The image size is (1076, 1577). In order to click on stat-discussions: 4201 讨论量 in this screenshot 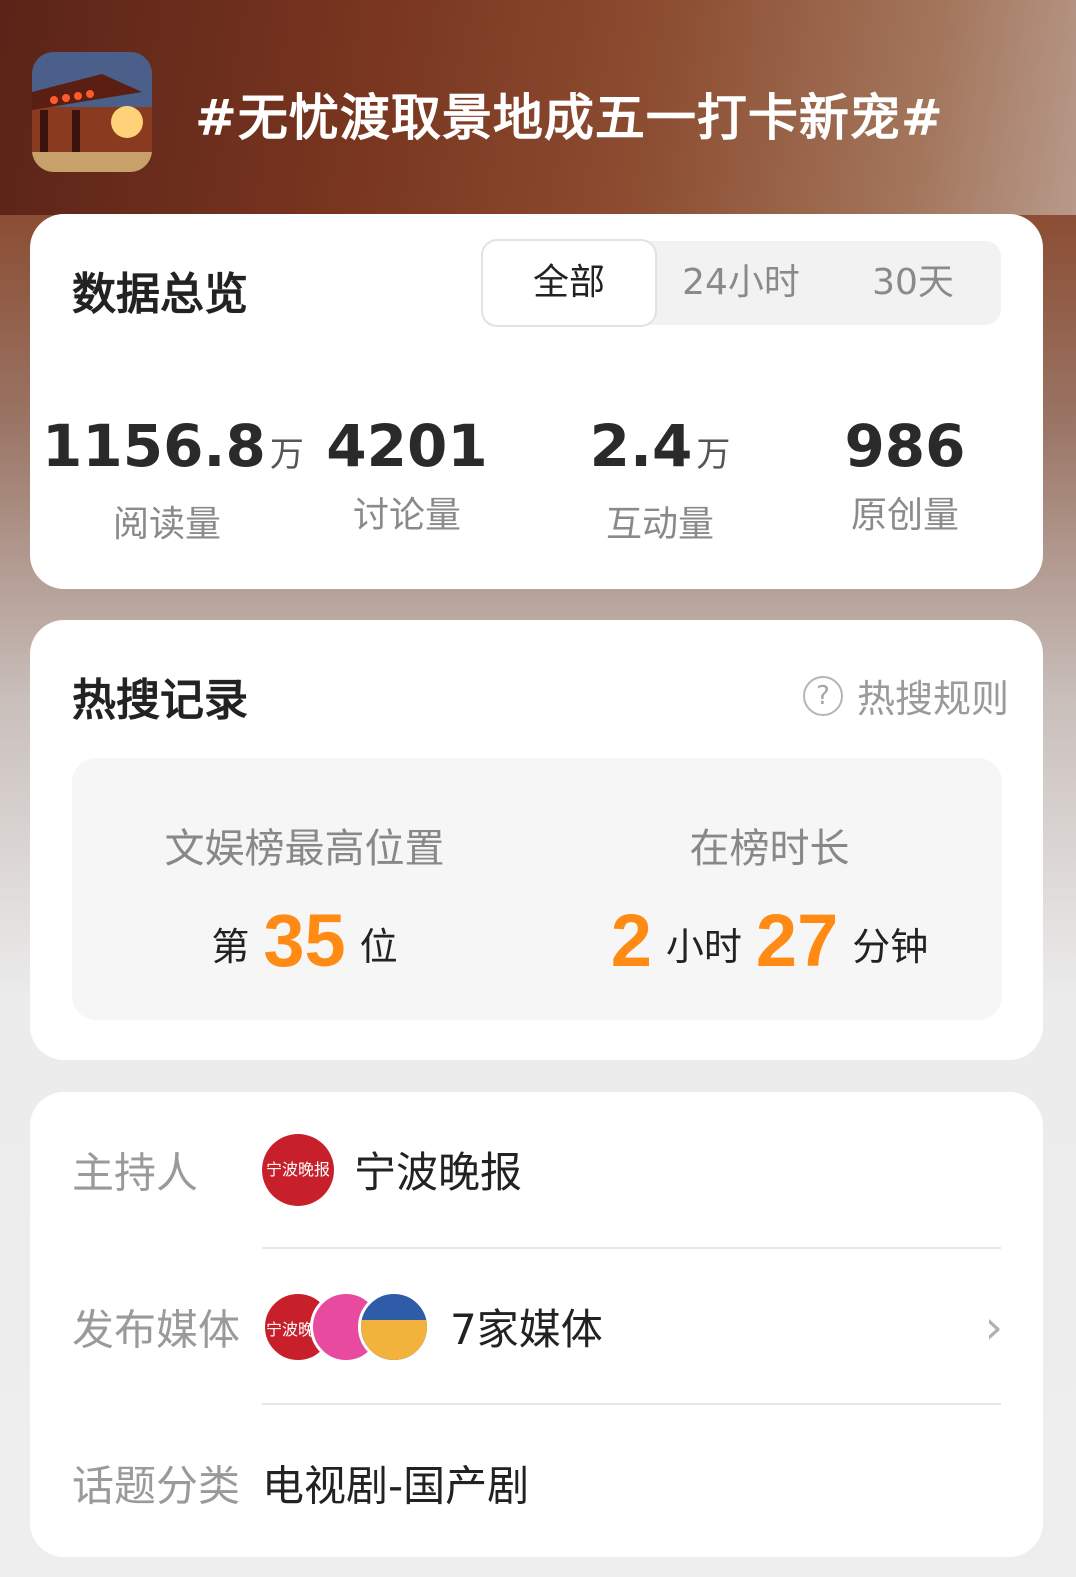, I will do `click(407, 476)`.